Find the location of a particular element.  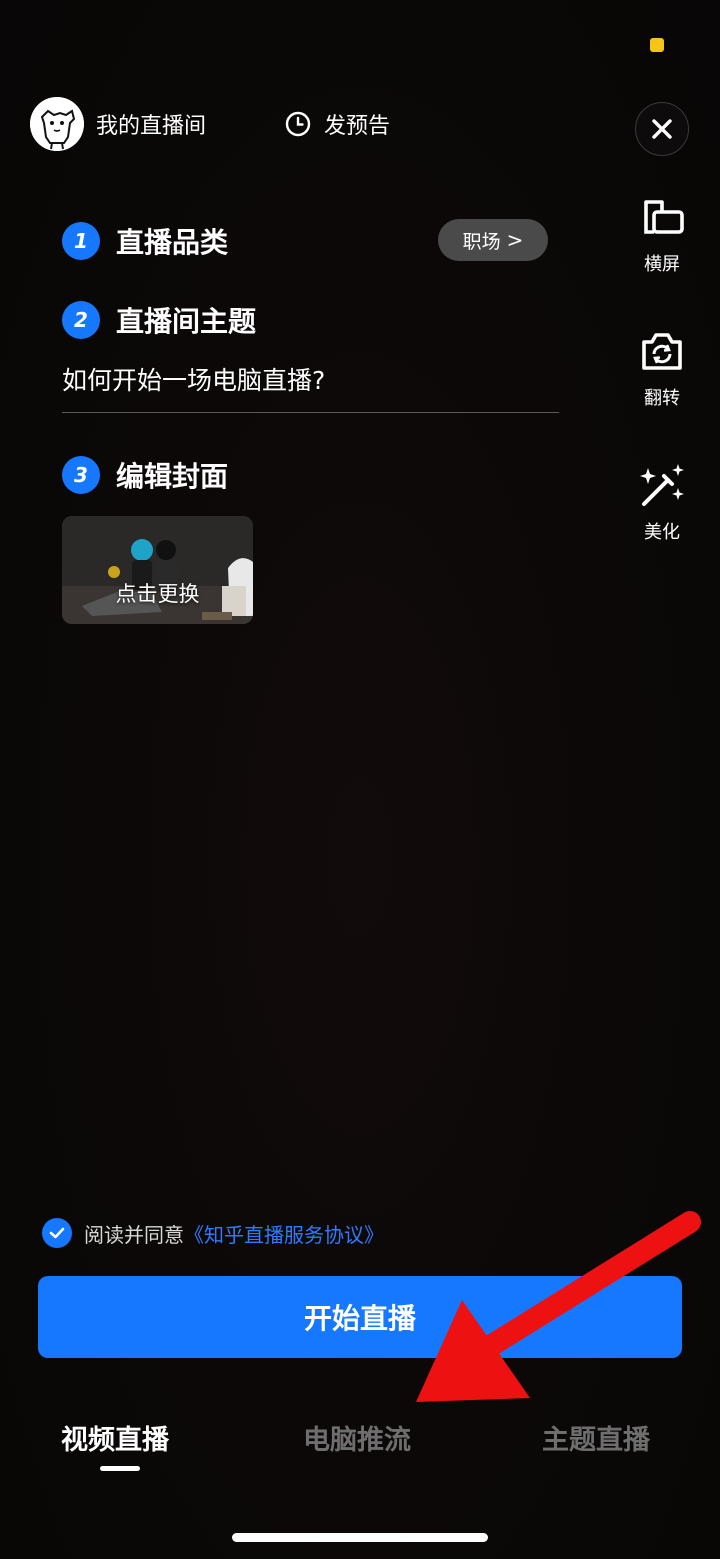

landscape-tool: 横屏 is located at coordinates (662, 233).